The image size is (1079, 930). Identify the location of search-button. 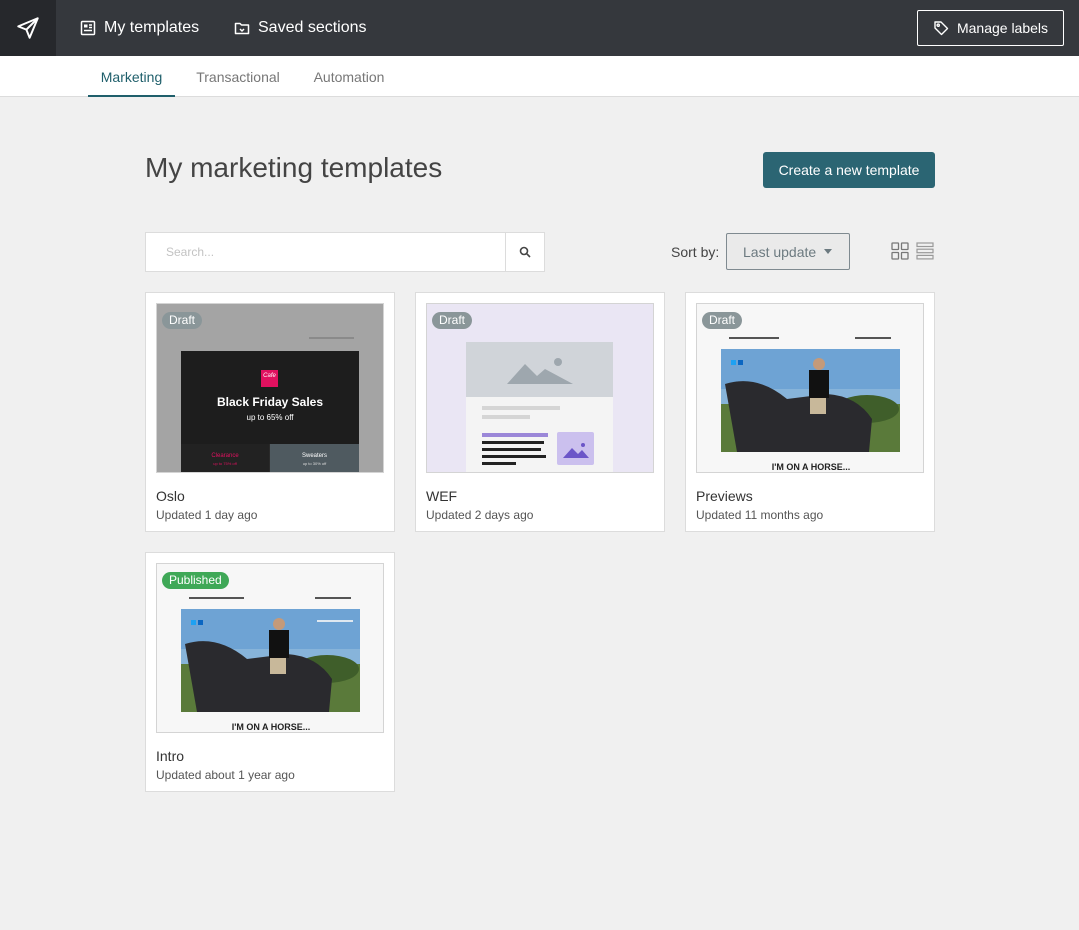
(524, 252).